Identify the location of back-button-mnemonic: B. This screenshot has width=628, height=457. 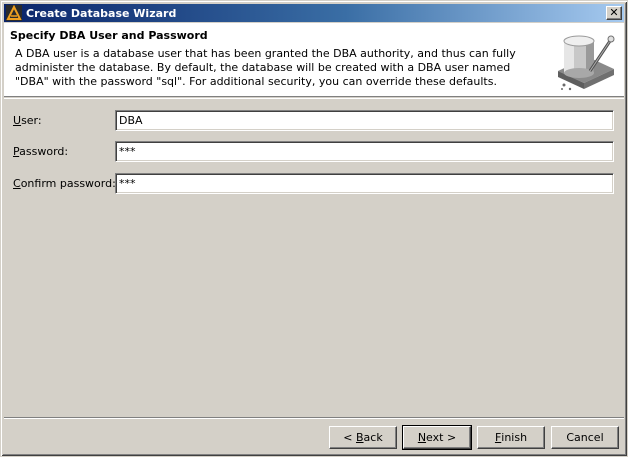
(360, 437).